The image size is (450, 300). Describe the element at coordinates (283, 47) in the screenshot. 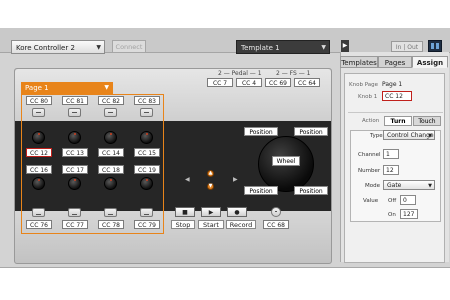

I see `template-select: Template 1 ▼` at that location.